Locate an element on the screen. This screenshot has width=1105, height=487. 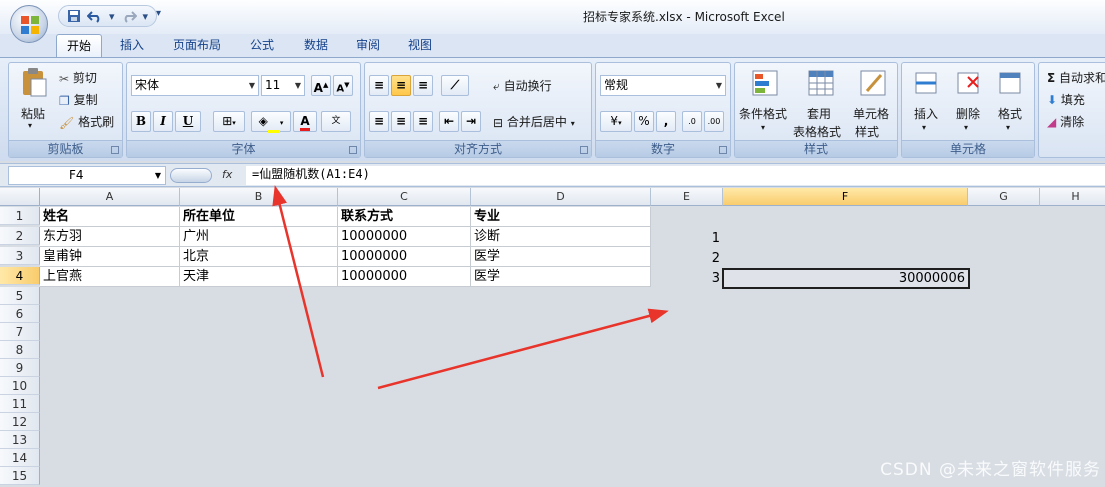
borders-button: ⊞▾ is located at coordinates (229, 121).